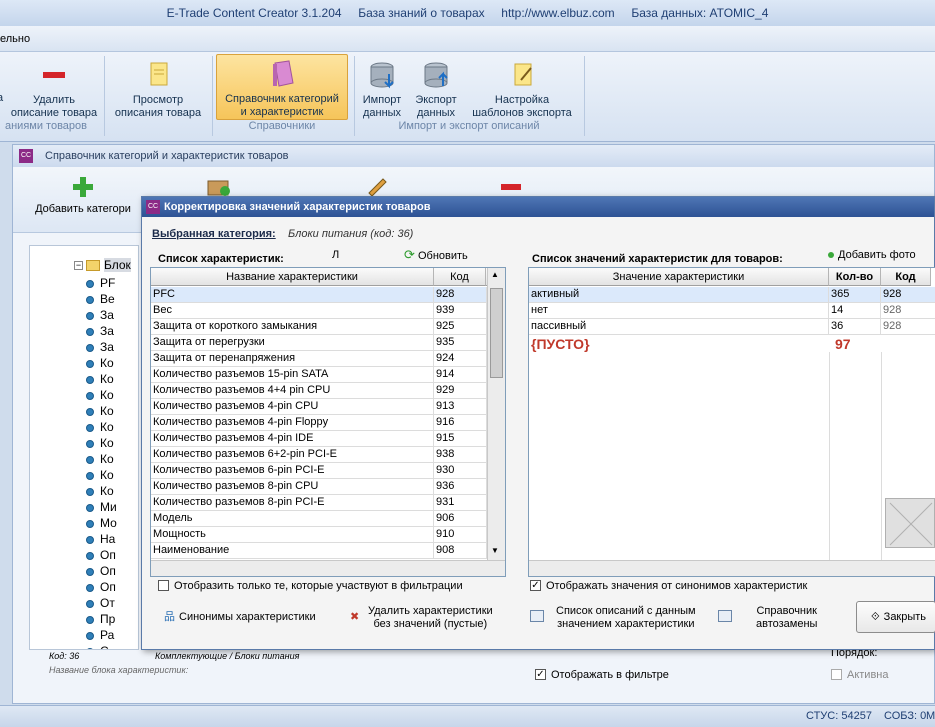 This screenshot has width=935, height=727. I want to click on table-row: пассивный 36 928, so click(732, 327).